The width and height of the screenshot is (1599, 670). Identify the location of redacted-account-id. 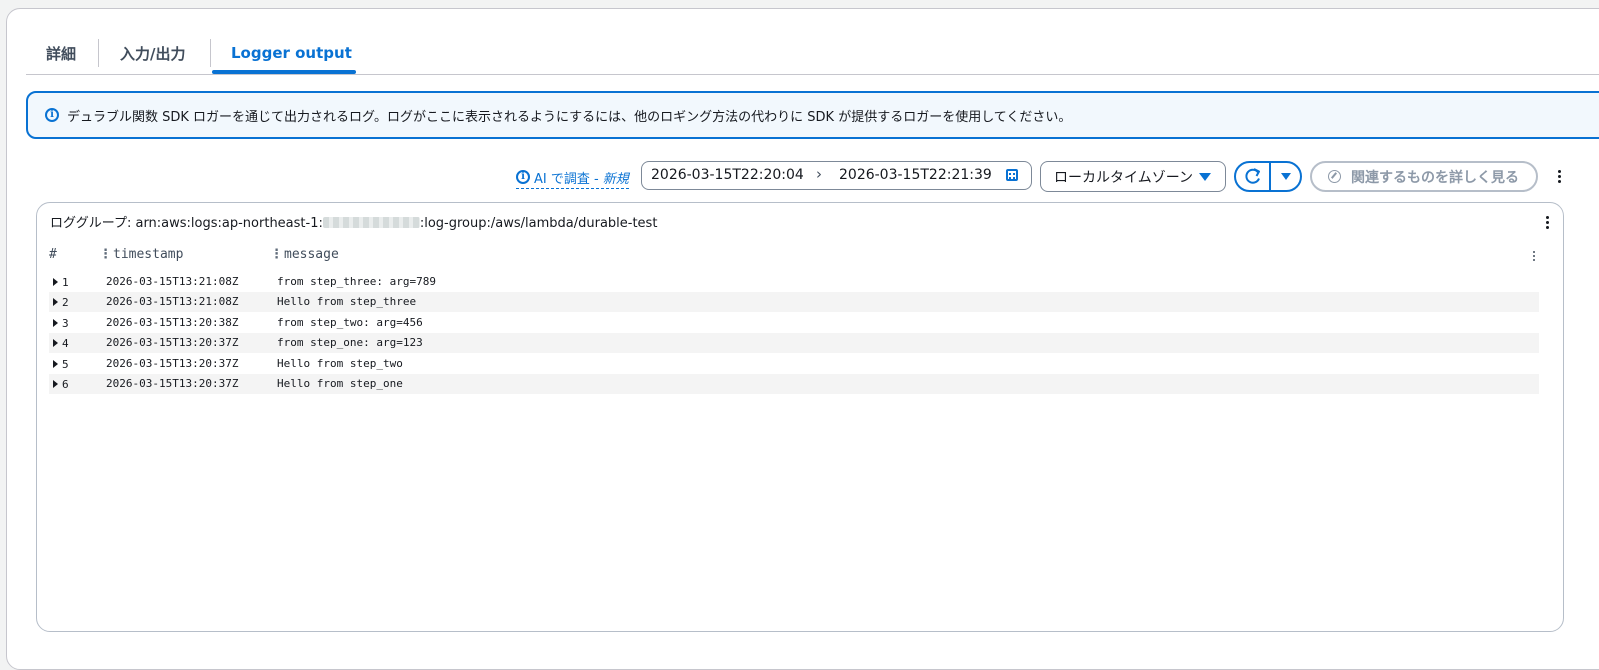
(371, 222).